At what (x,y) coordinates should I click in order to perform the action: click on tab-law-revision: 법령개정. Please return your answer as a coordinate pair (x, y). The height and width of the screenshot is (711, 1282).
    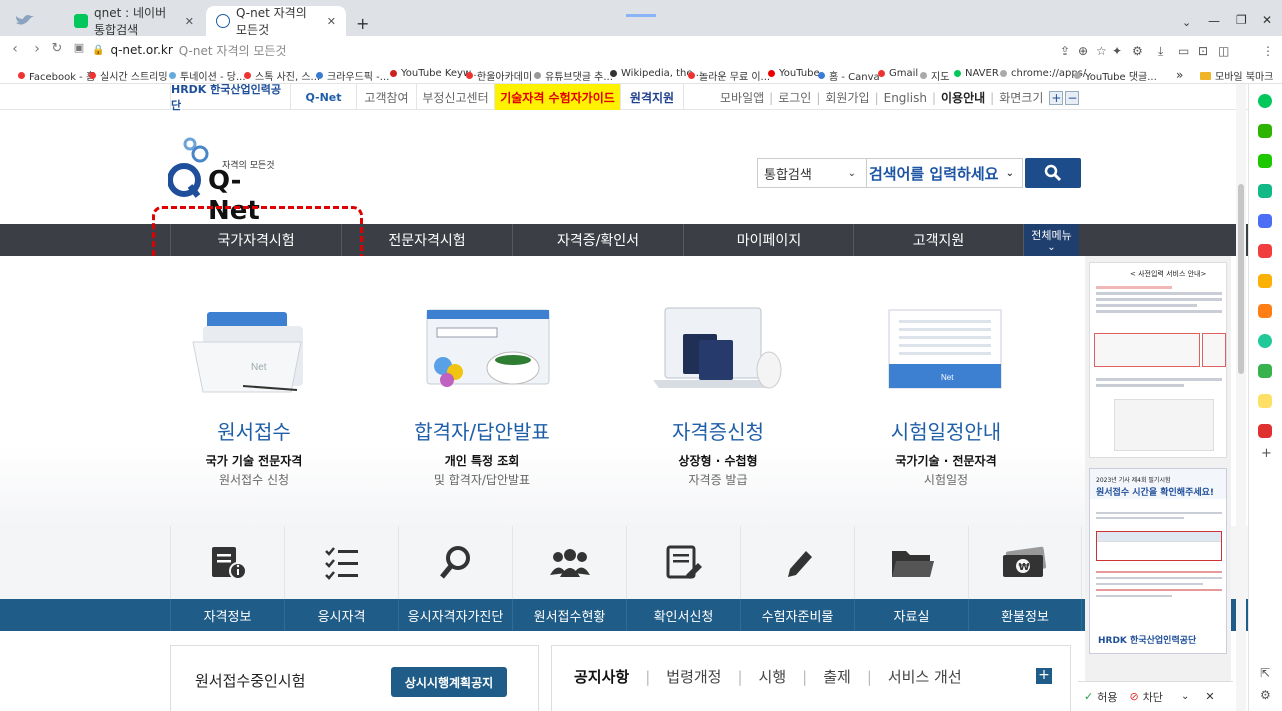
    Looking at the image, I should click on (693, 676).